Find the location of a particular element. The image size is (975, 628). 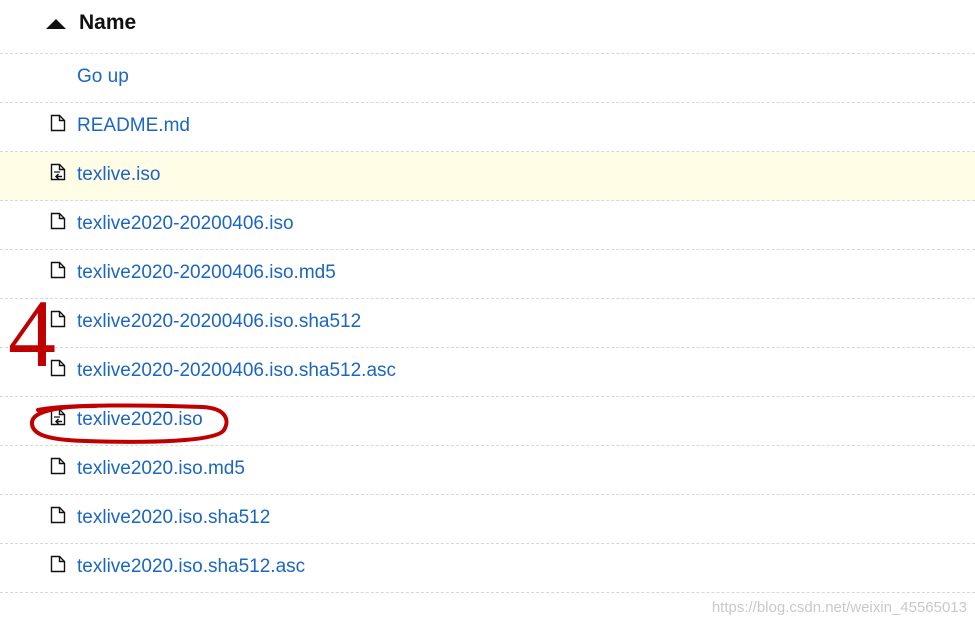

list-item: texlive2020.iso.sha512 is located at coordinates (487, 519).